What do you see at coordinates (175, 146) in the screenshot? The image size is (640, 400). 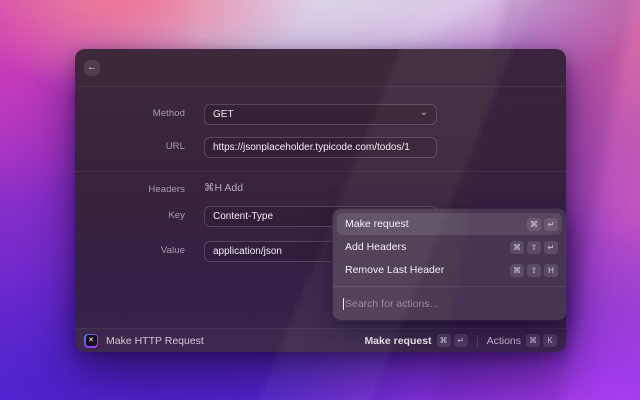 I see `url-label: URL` at bounding box center [175, 146].